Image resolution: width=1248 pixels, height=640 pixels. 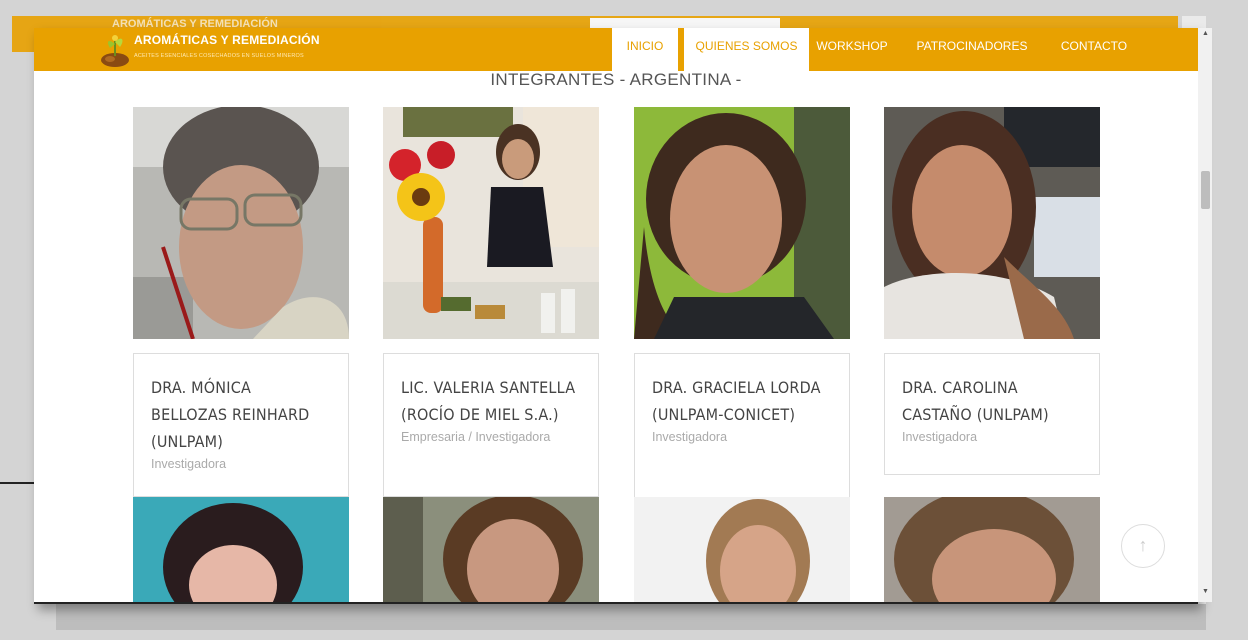 I want to click on scrollbar-thumb, so click(x=1205, y=190).